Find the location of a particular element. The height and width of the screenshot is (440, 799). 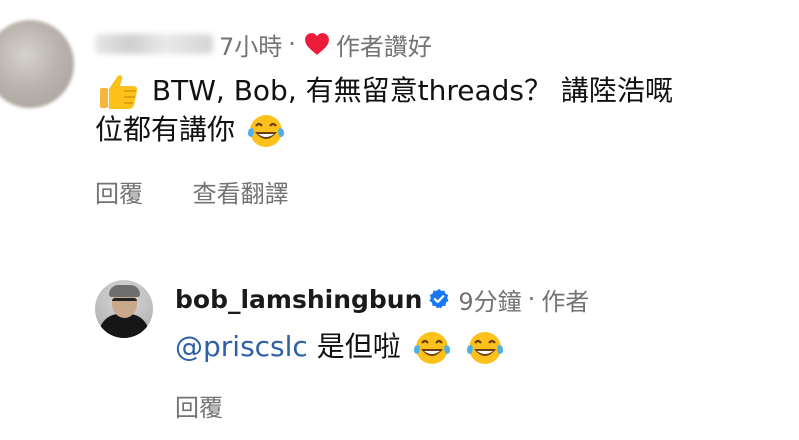

author-label: 作者 is located at coordinates (565, 301).